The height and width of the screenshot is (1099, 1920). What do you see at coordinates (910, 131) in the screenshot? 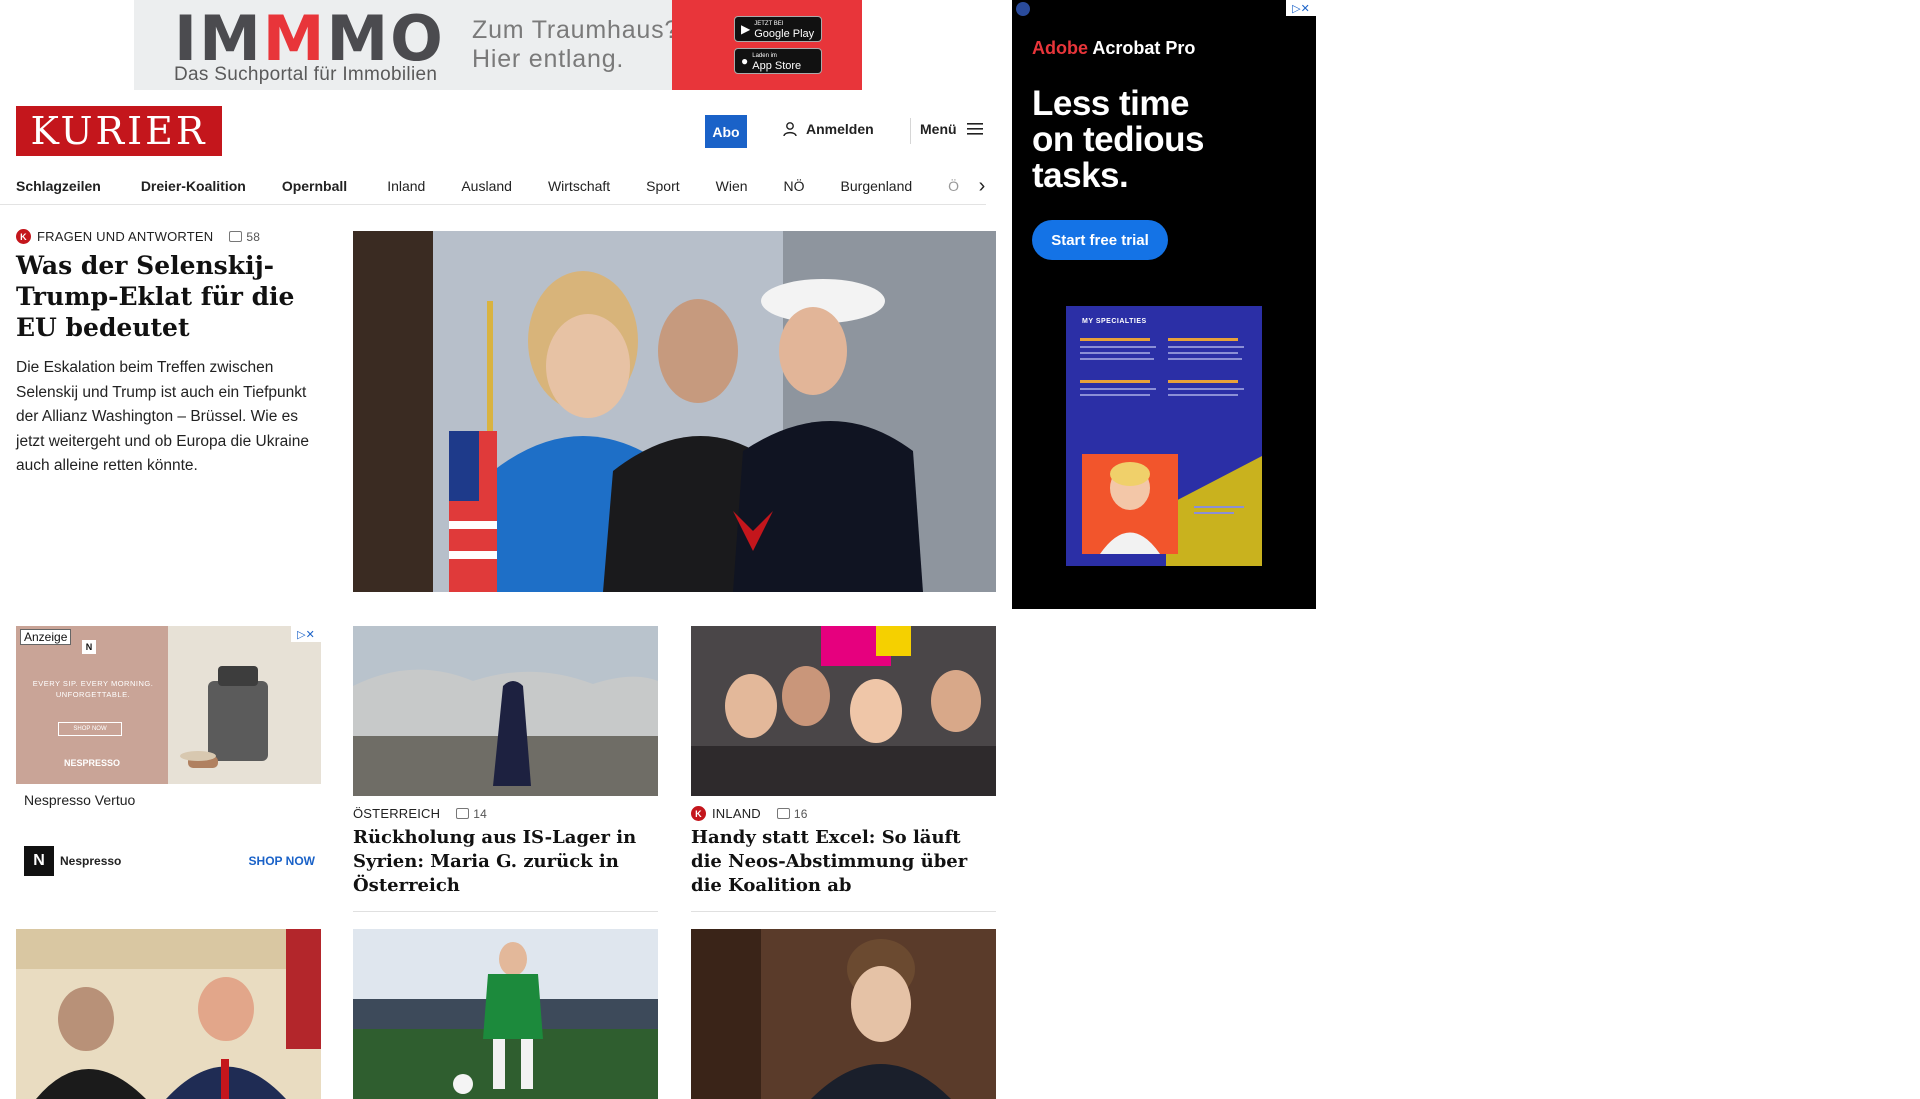
I see `header-divider` at bounding box center [910, 131].